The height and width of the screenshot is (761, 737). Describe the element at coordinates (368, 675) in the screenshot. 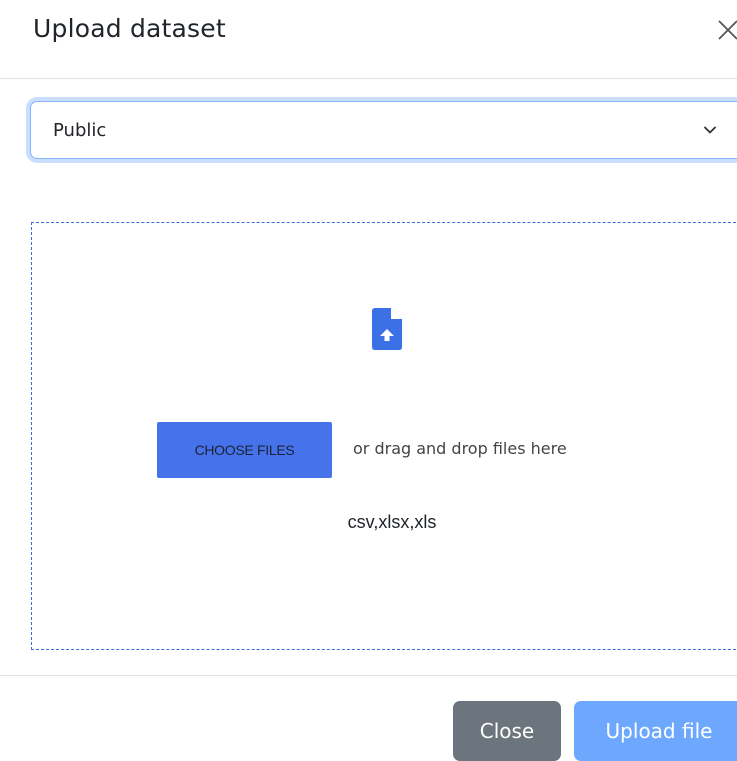

I see `modal-footer-divider` at that location.